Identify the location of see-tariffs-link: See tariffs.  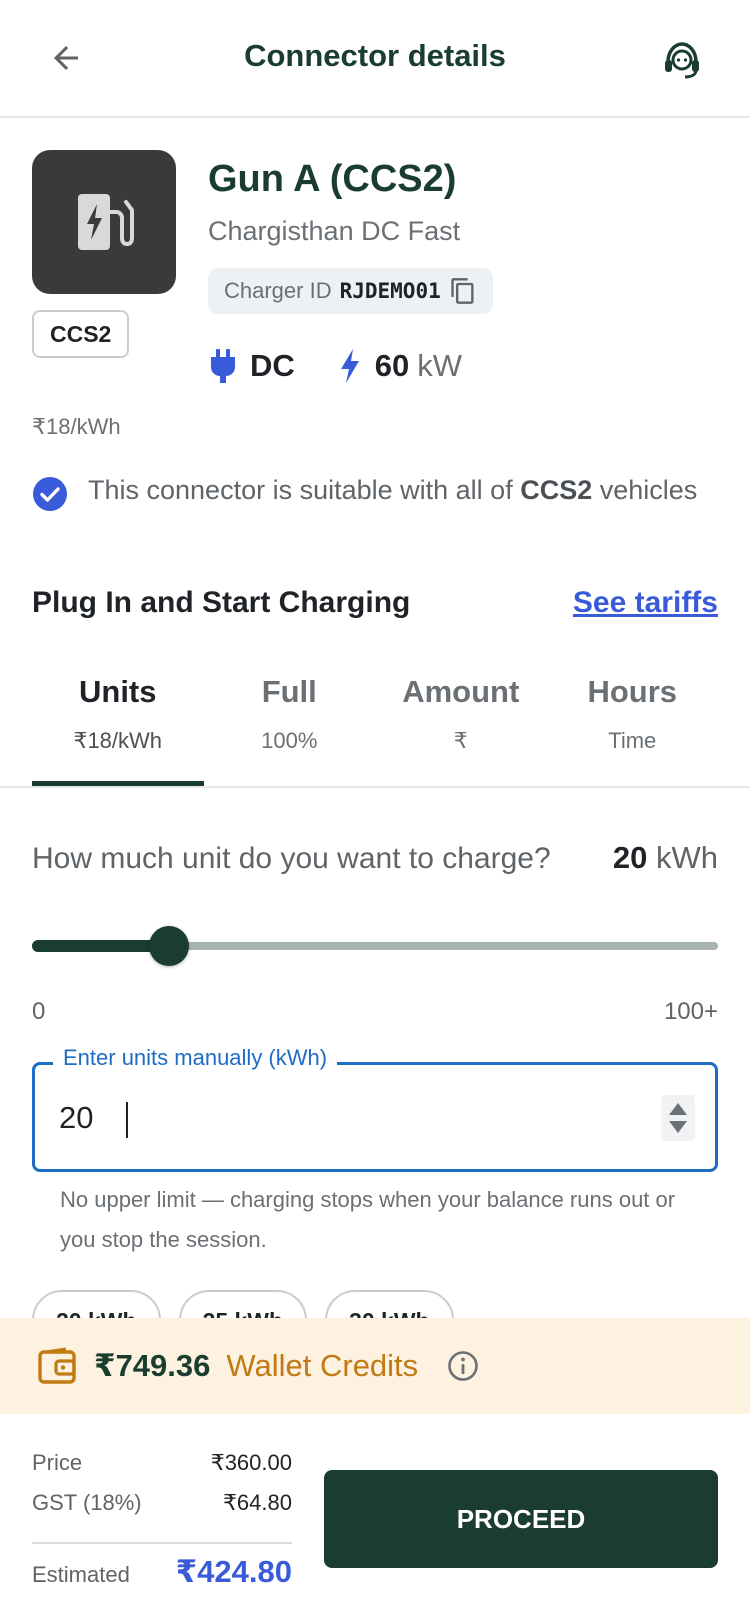
(645, 603).